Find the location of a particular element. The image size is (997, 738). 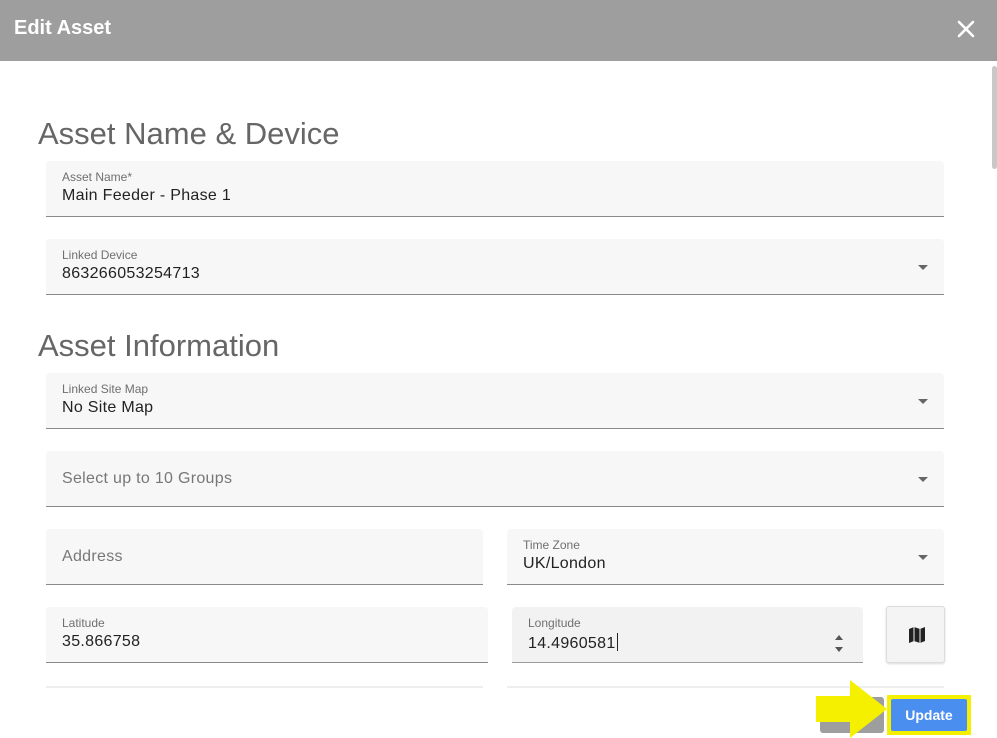

section-title-information: Asset Information is located at coordinates (159, 345).